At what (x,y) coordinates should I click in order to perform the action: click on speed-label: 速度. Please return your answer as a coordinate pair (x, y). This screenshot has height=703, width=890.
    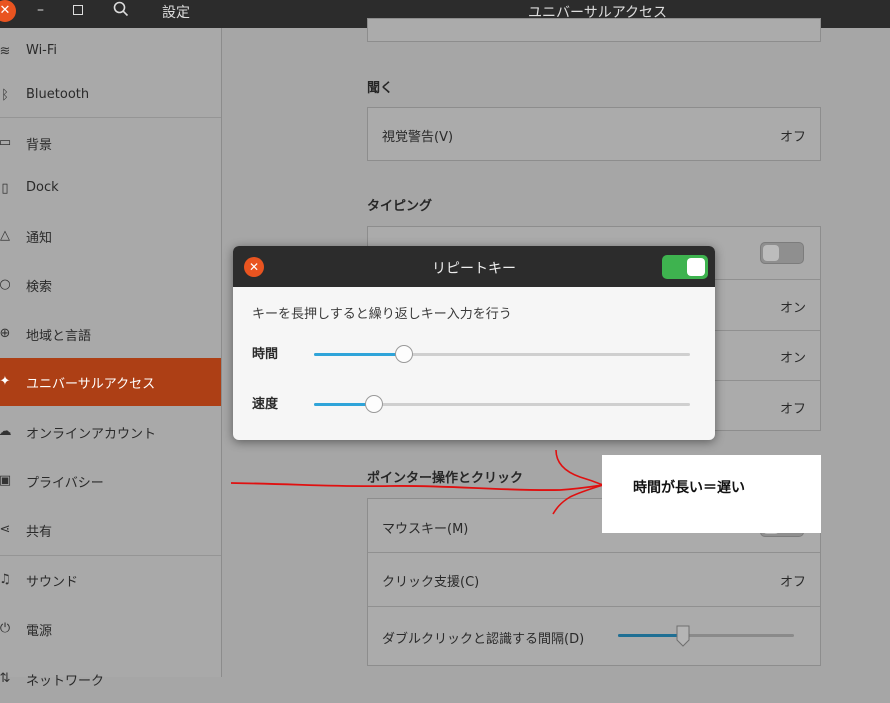
    Looking at the image, I should click on (265, 404).